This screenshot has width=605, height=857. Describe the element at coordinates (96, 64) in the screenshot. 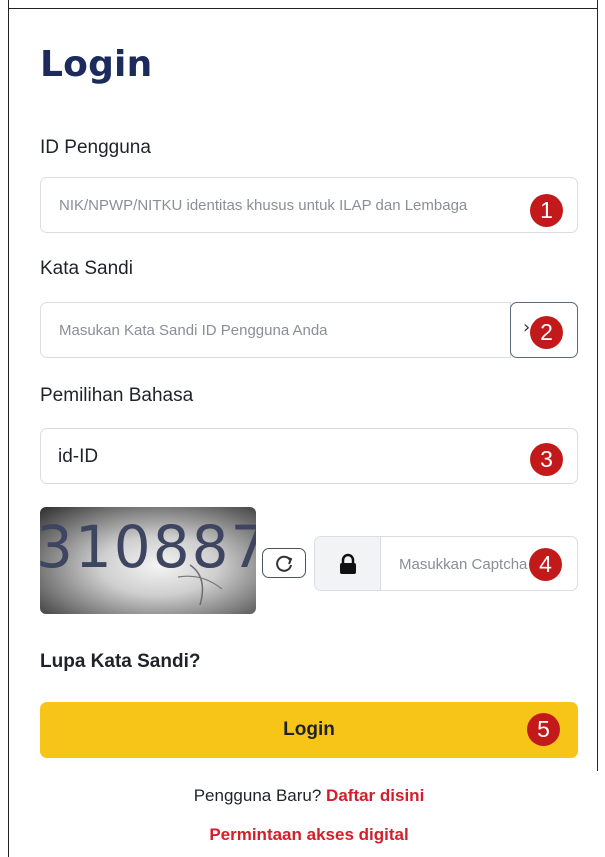

I see `page-title: Login` at that location.